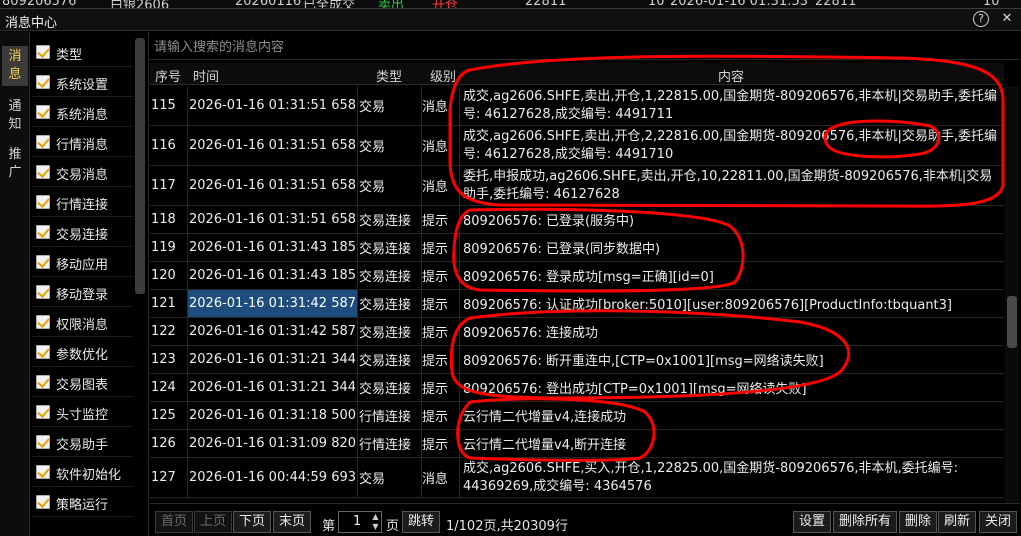  Describe the element at coordinates (998, 522) in the screenshot. I see `close-button: 关闭` at that location.